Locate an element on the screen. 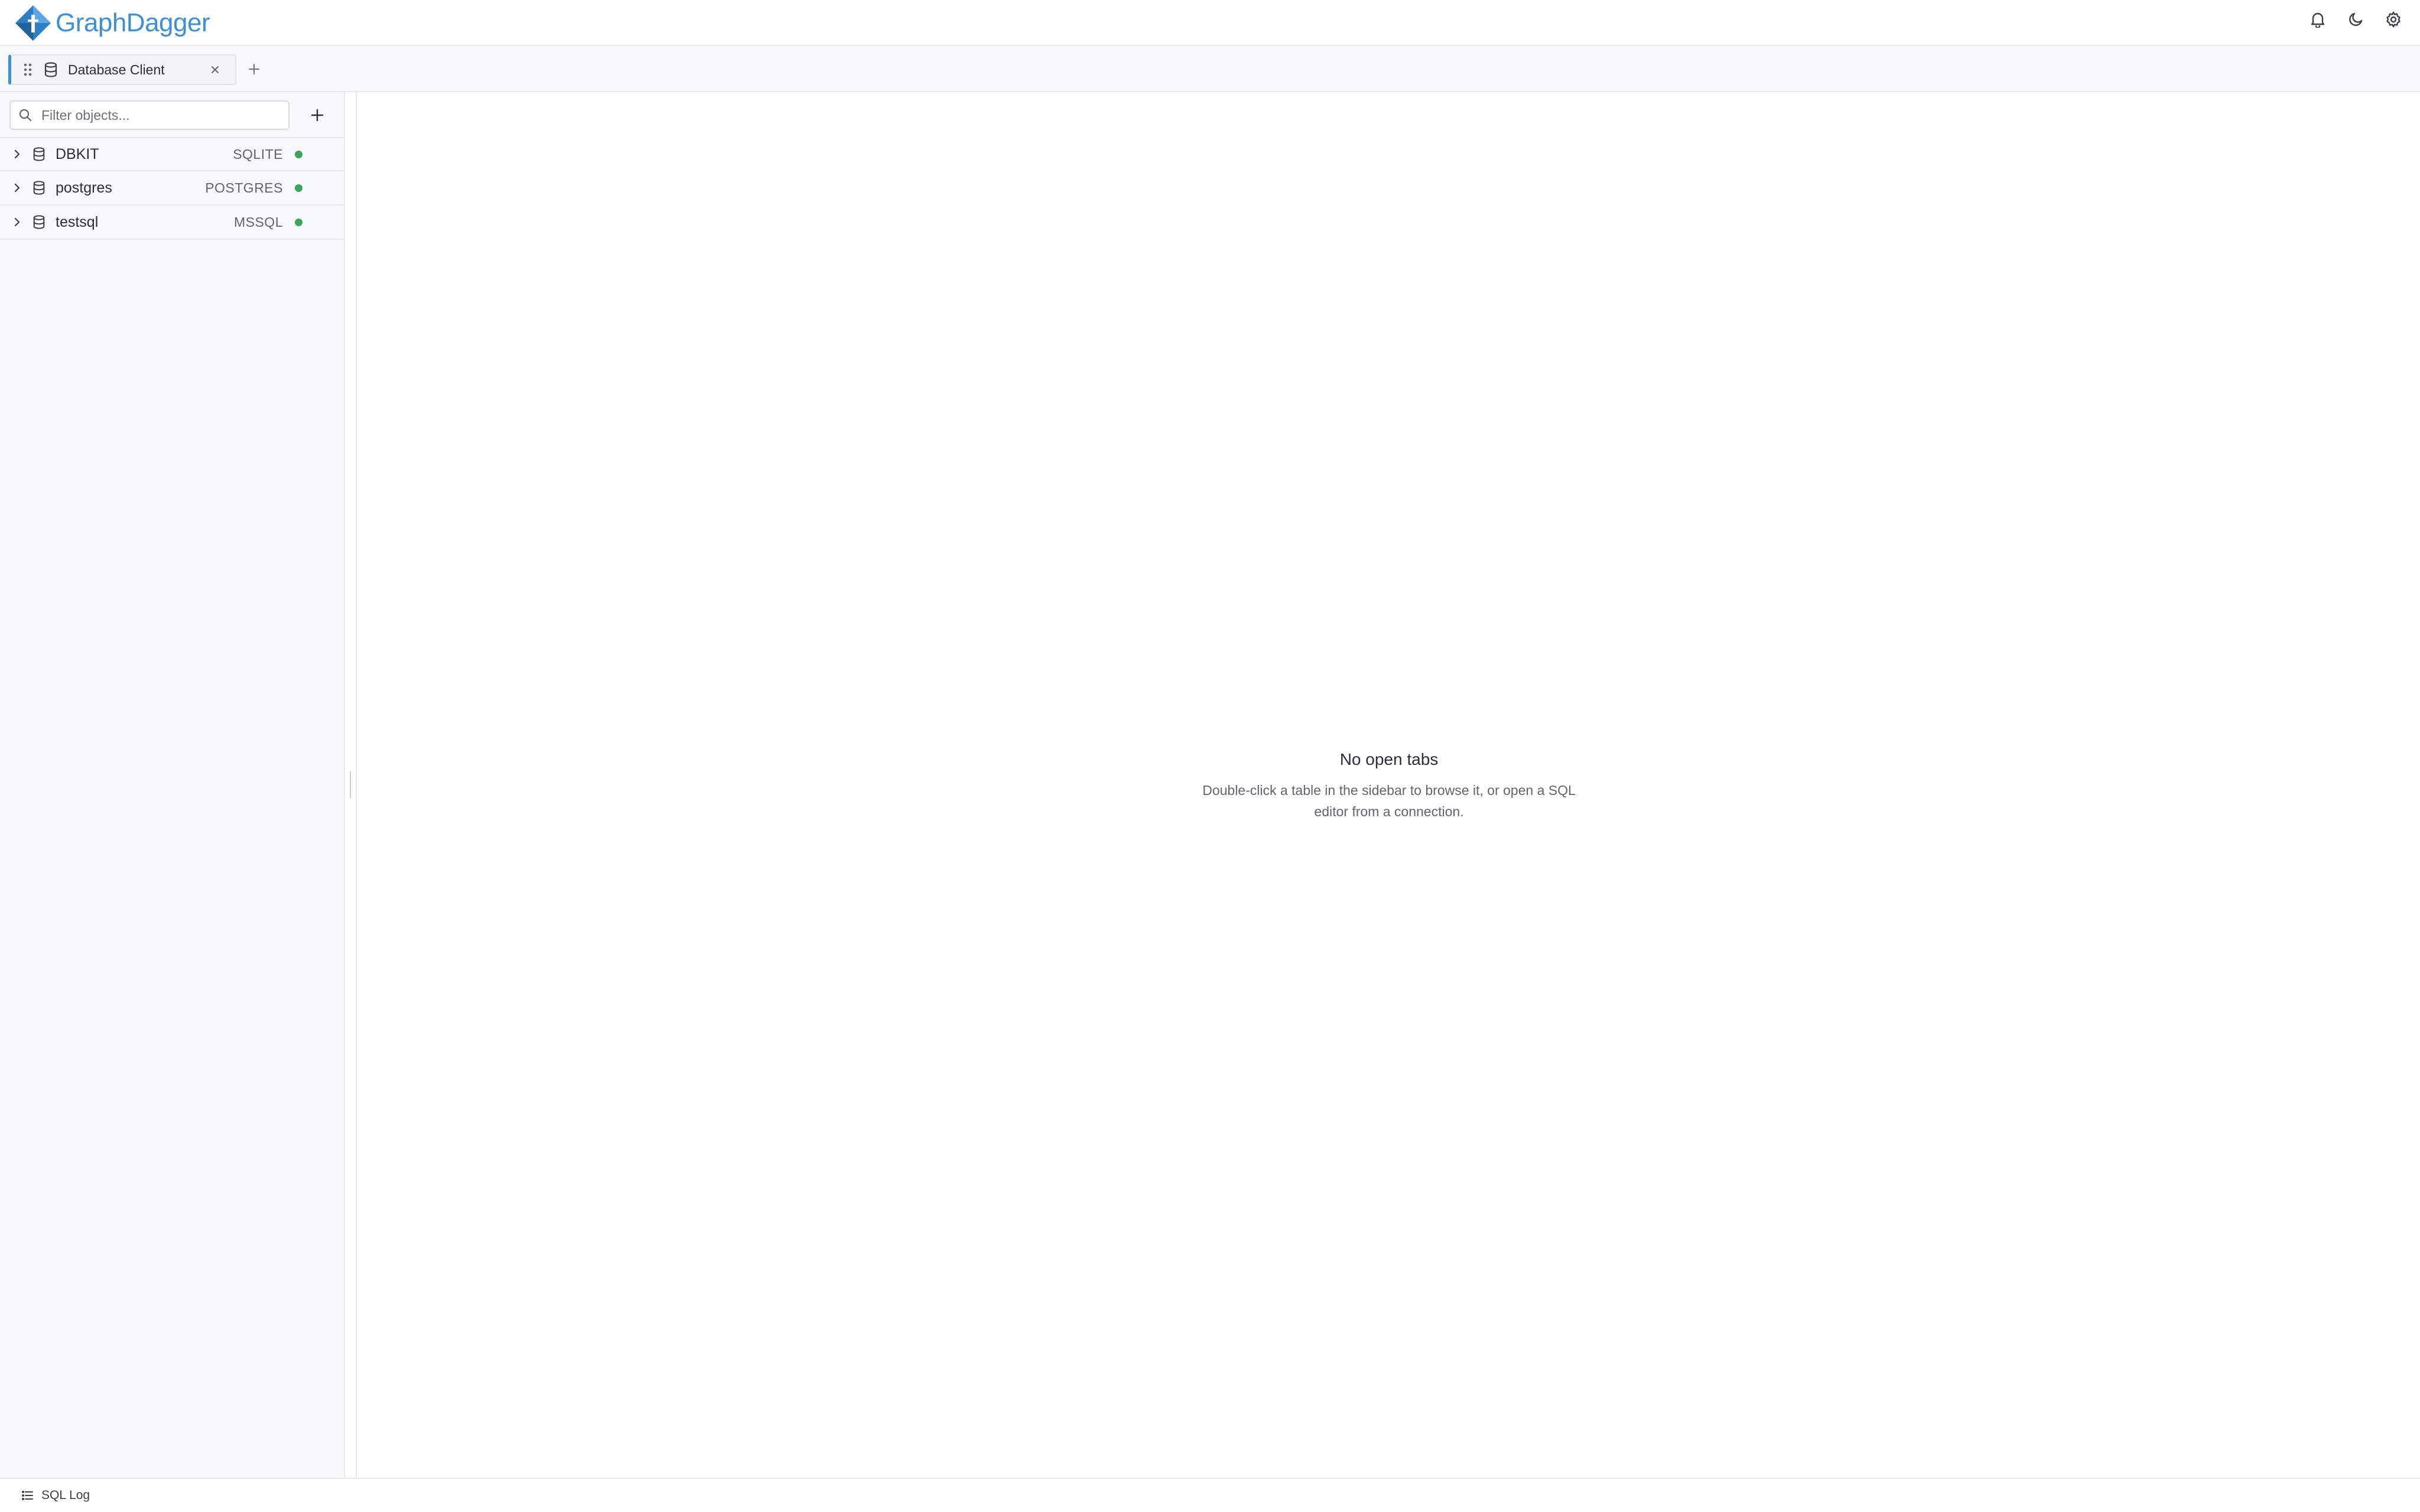 This screenshot has width=2420, height=1512. resize-grip is located at coordinates (350, 785).